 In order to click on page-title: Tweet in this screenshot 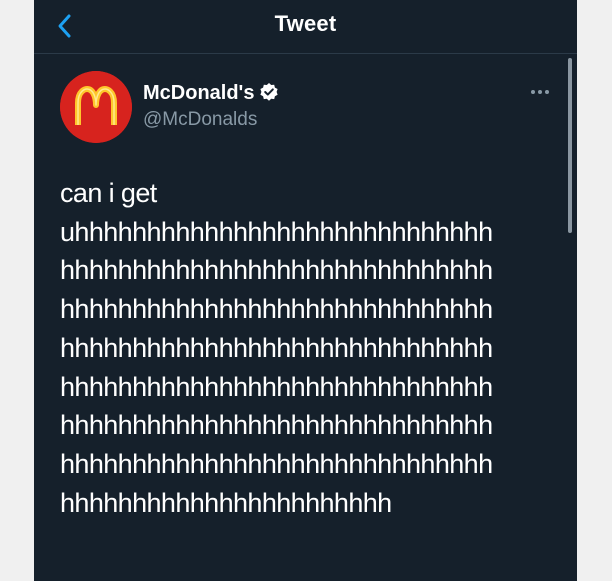, I will do `click(305, 23)`.